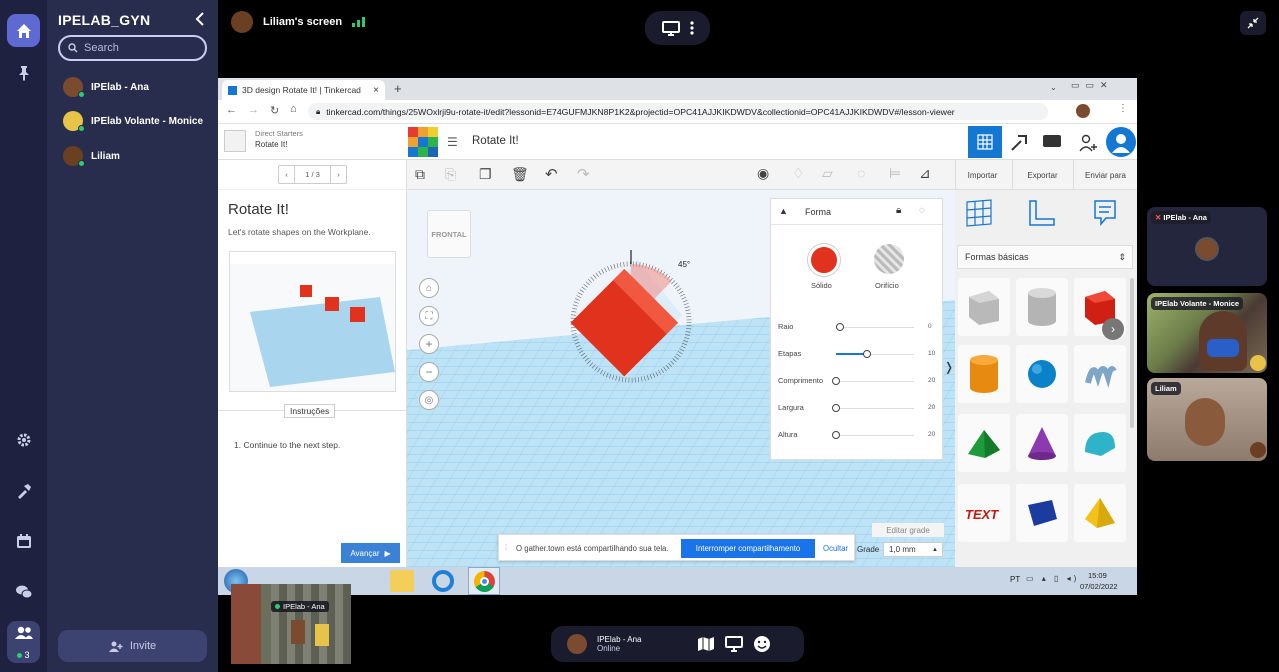 This screenshot has width=1279, height=672. What do you see at coordinates (106, 87) in the screenshot?
I see `user-item: IPElab - Ana` at bounding box center [106, 87].